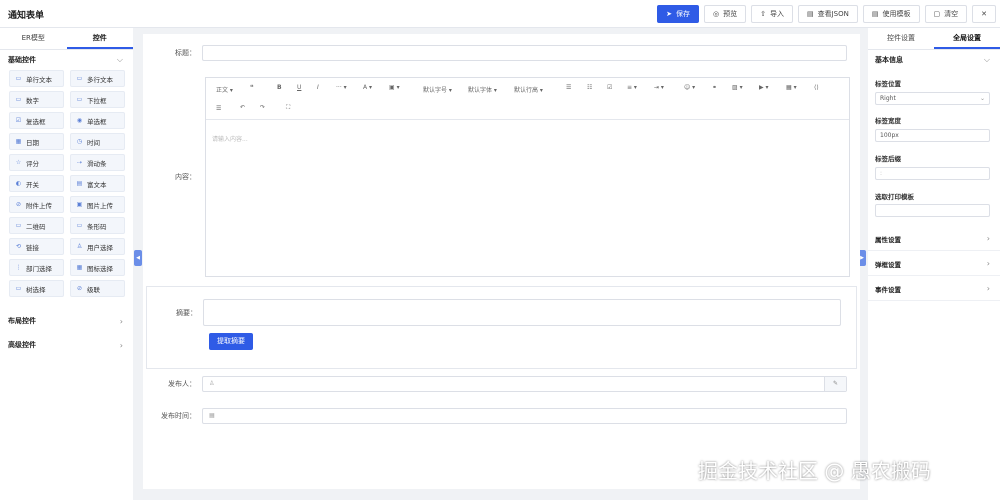 This screenshot has width=1000, height=500. What do you see at coordinates (36, 225) in the screenshot?
I see `widget-qrcode: ▭ 二维码` at bounding box center [36, 225].